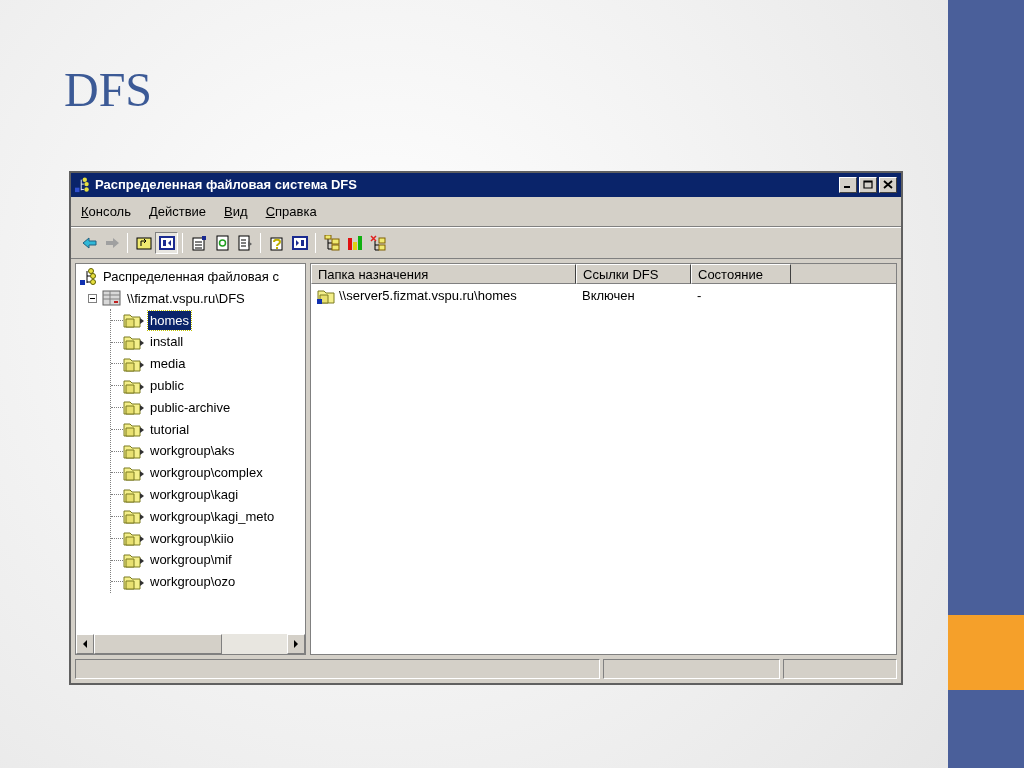 This screenshot has width=1024, height=768. I want to click on tree-item: \\fizmat.vspu.ru\DFS, so click(186, 298).